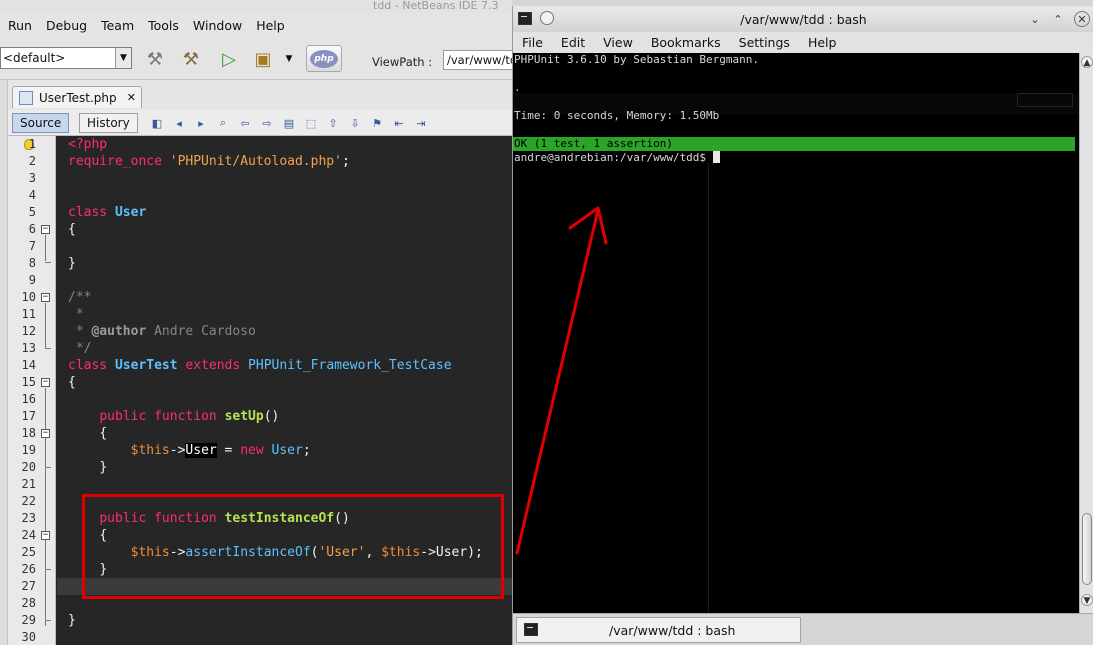 The image size is (1093, 645). I want to click on find-previous-icon: ⇦, so click(245, 123).